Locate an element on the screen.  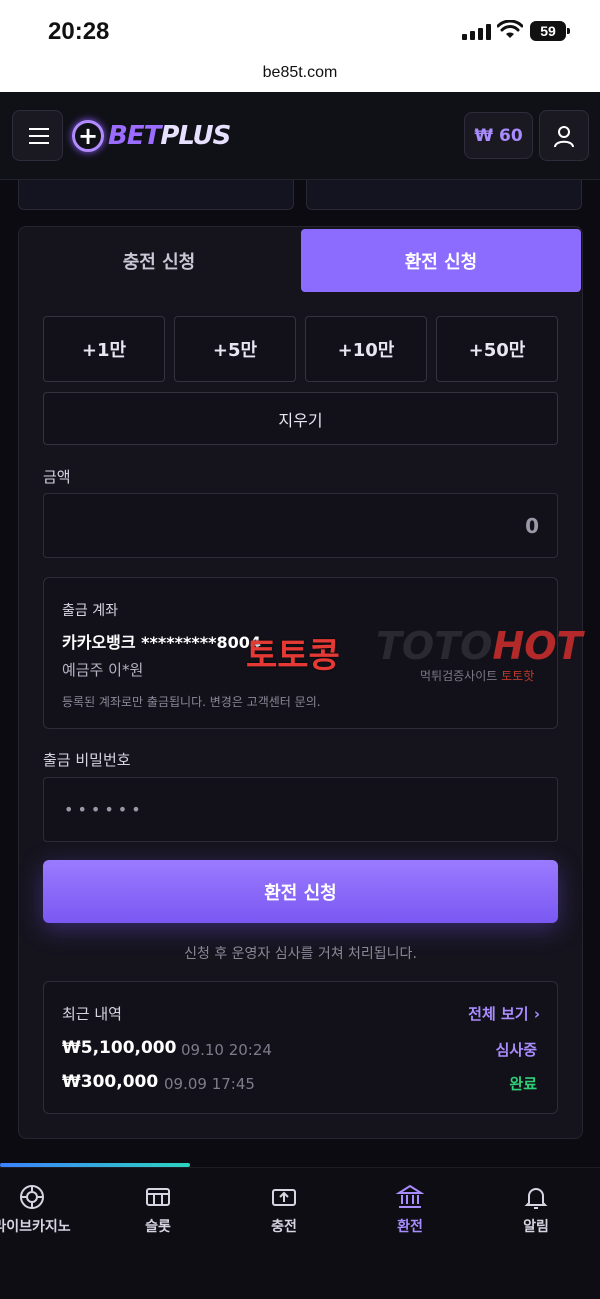
menu-button is located at coordinates (37, 135).